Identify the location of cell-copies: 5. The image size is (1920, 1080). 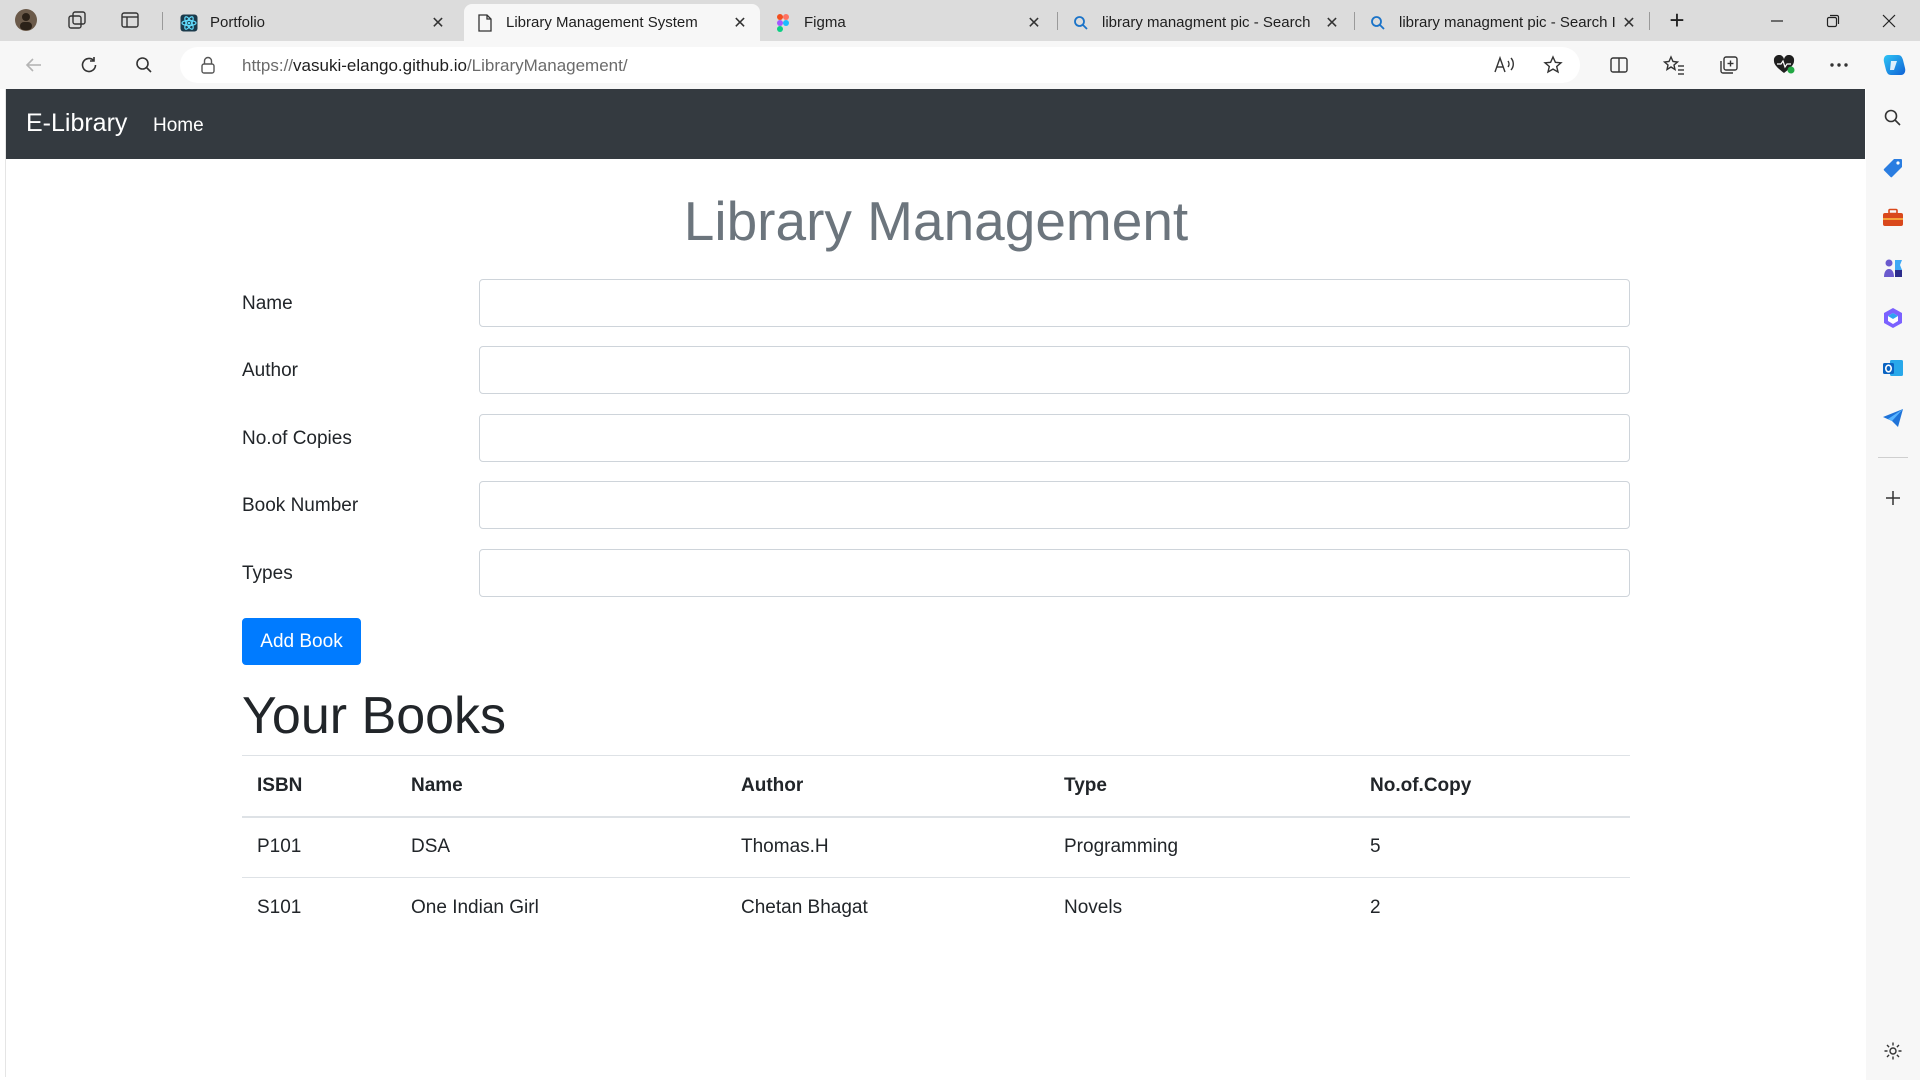
(1375, 847).